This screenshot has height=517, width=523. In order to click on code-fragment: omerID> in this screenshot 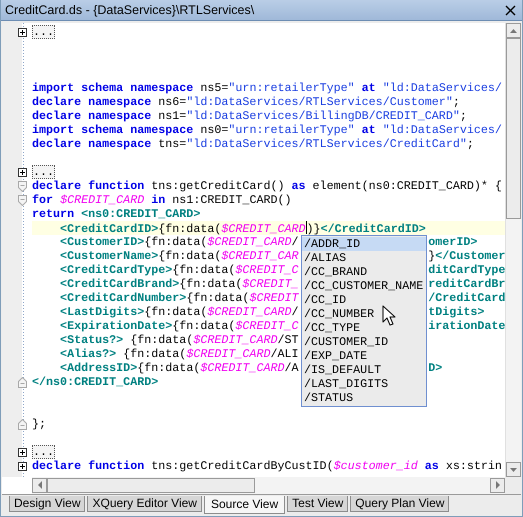, I will do `click(453, 242)`.